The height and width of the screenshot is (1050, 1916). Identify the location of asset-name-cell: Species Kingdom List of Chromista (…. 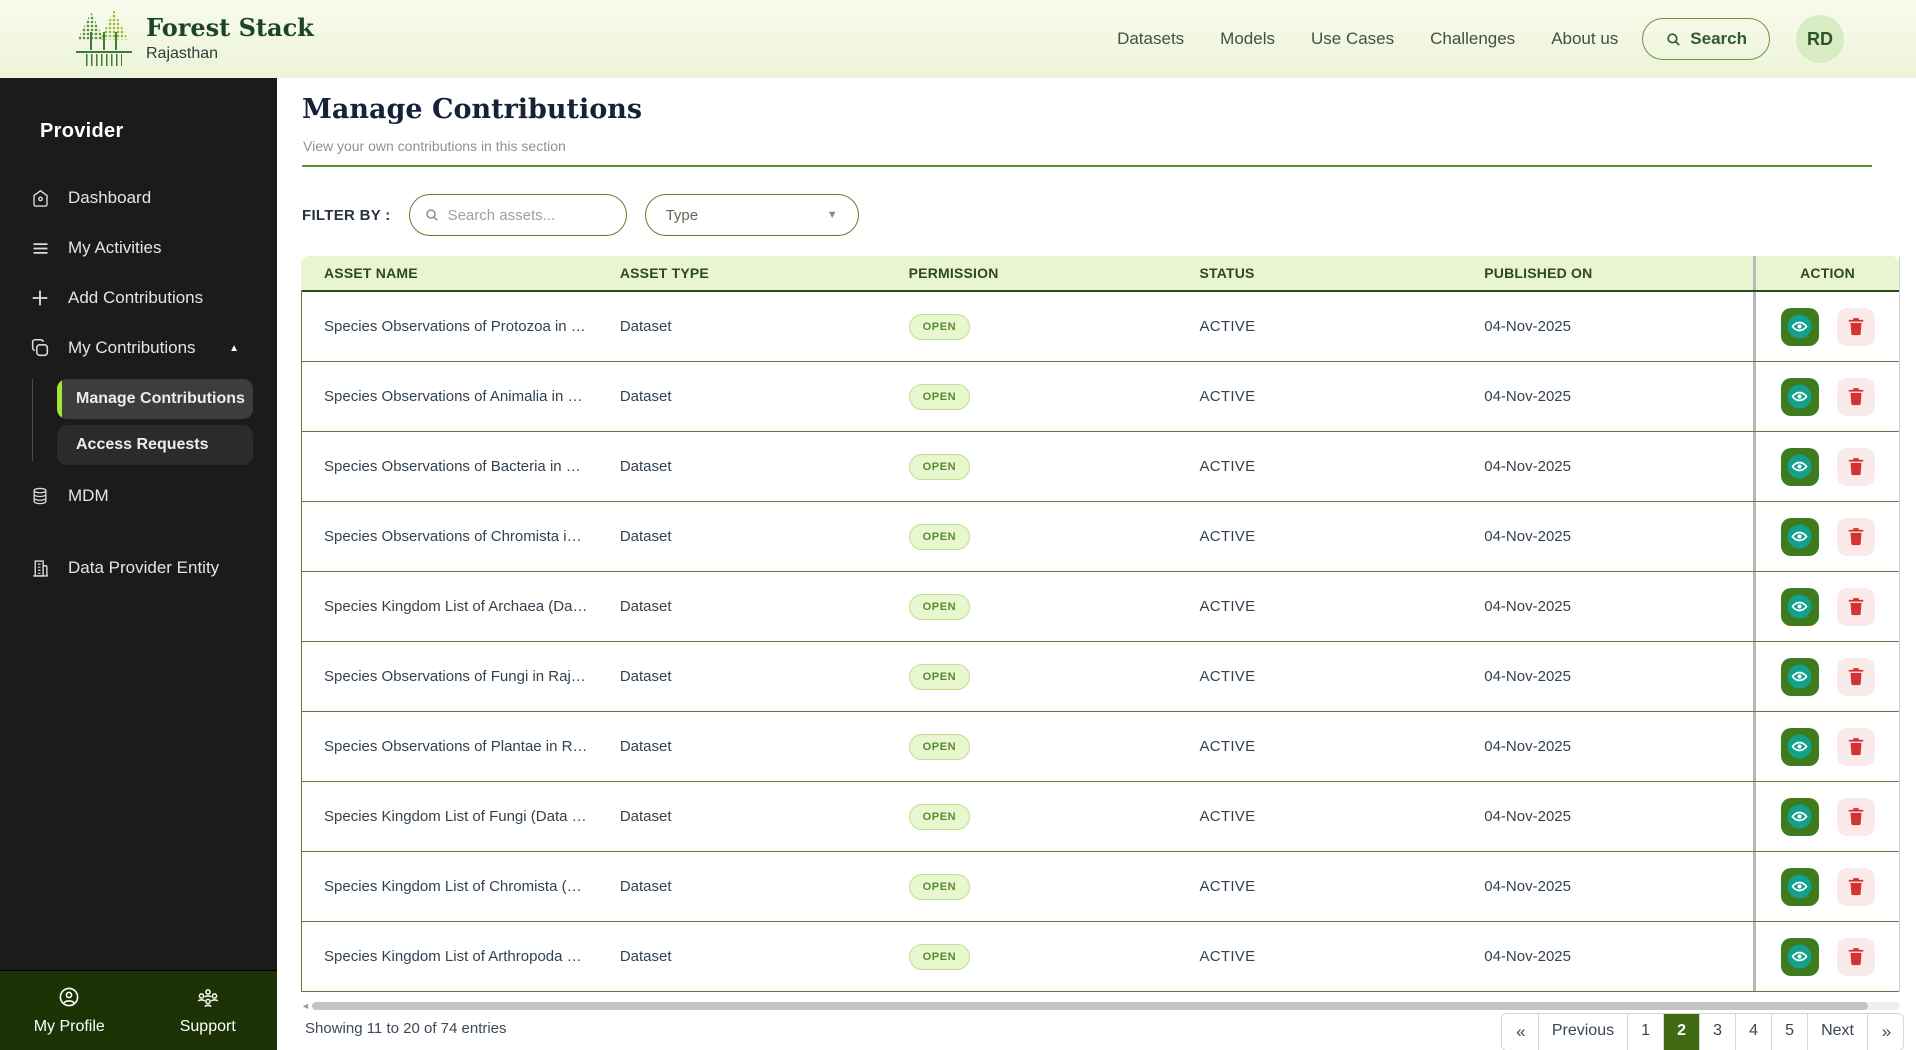
(453, 886).